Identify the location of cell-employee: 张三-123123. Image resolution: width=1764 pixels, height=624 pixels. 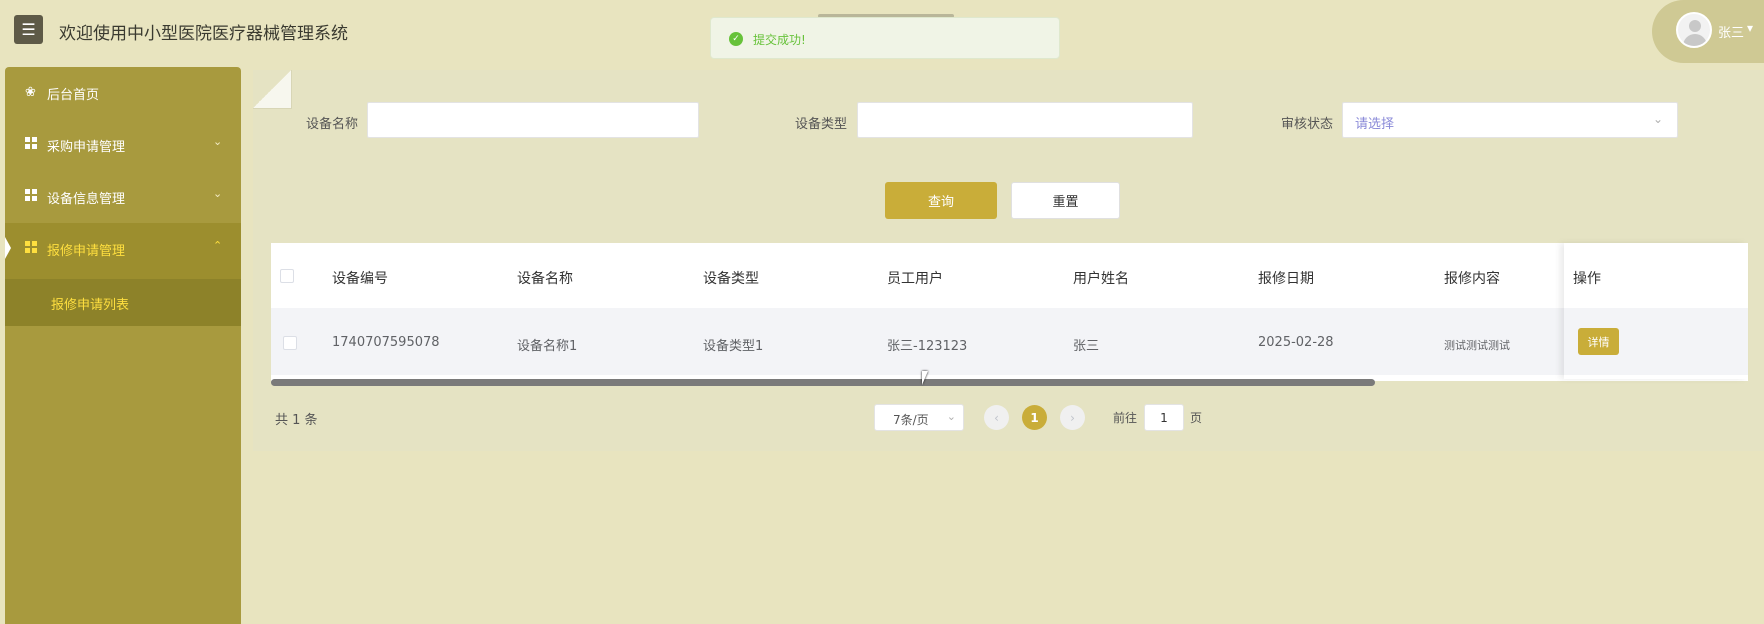
(927, 346).